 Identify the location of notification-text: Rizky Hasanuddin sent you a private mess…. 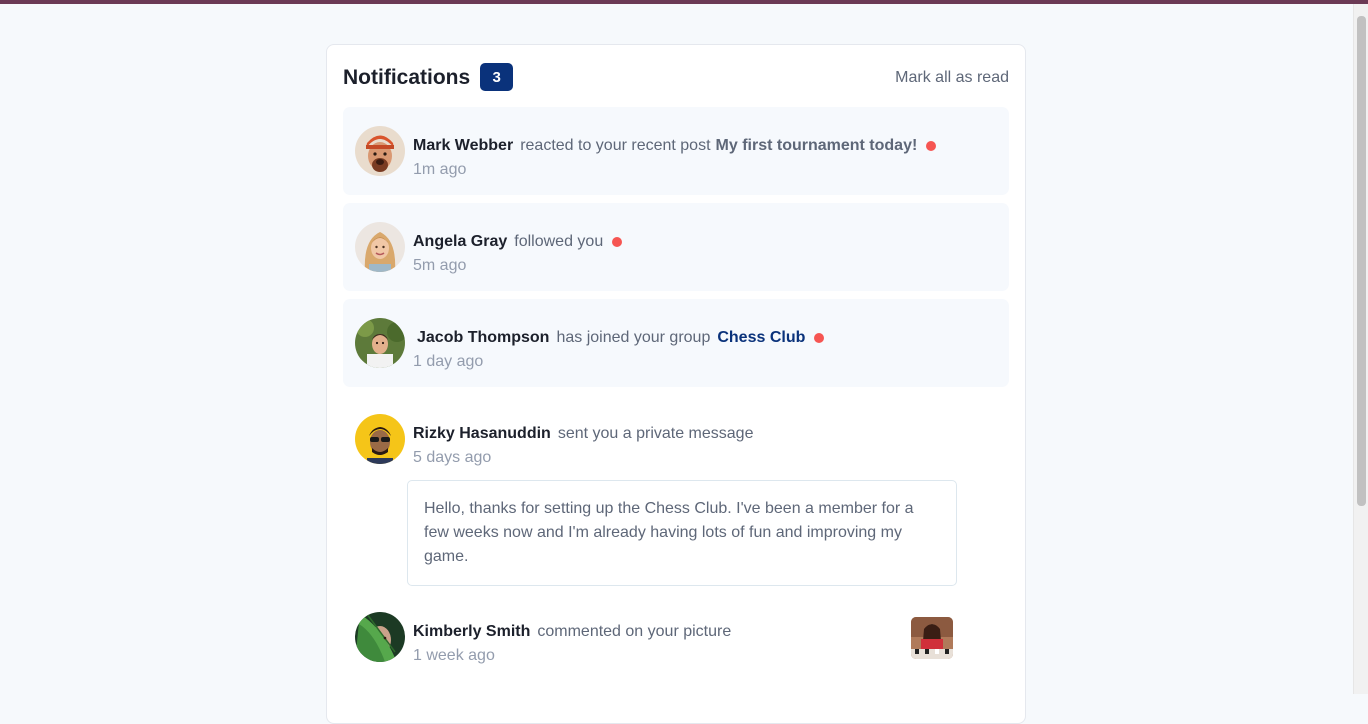
(583, 434).